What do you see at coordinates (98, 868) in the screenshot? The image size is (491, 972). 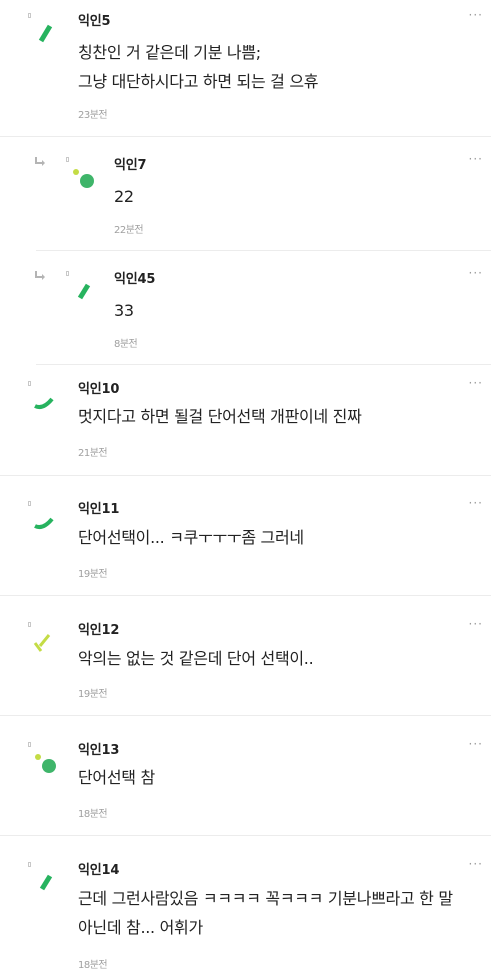 I see `comment-author: 익인14` at bounding box center [98, 868].